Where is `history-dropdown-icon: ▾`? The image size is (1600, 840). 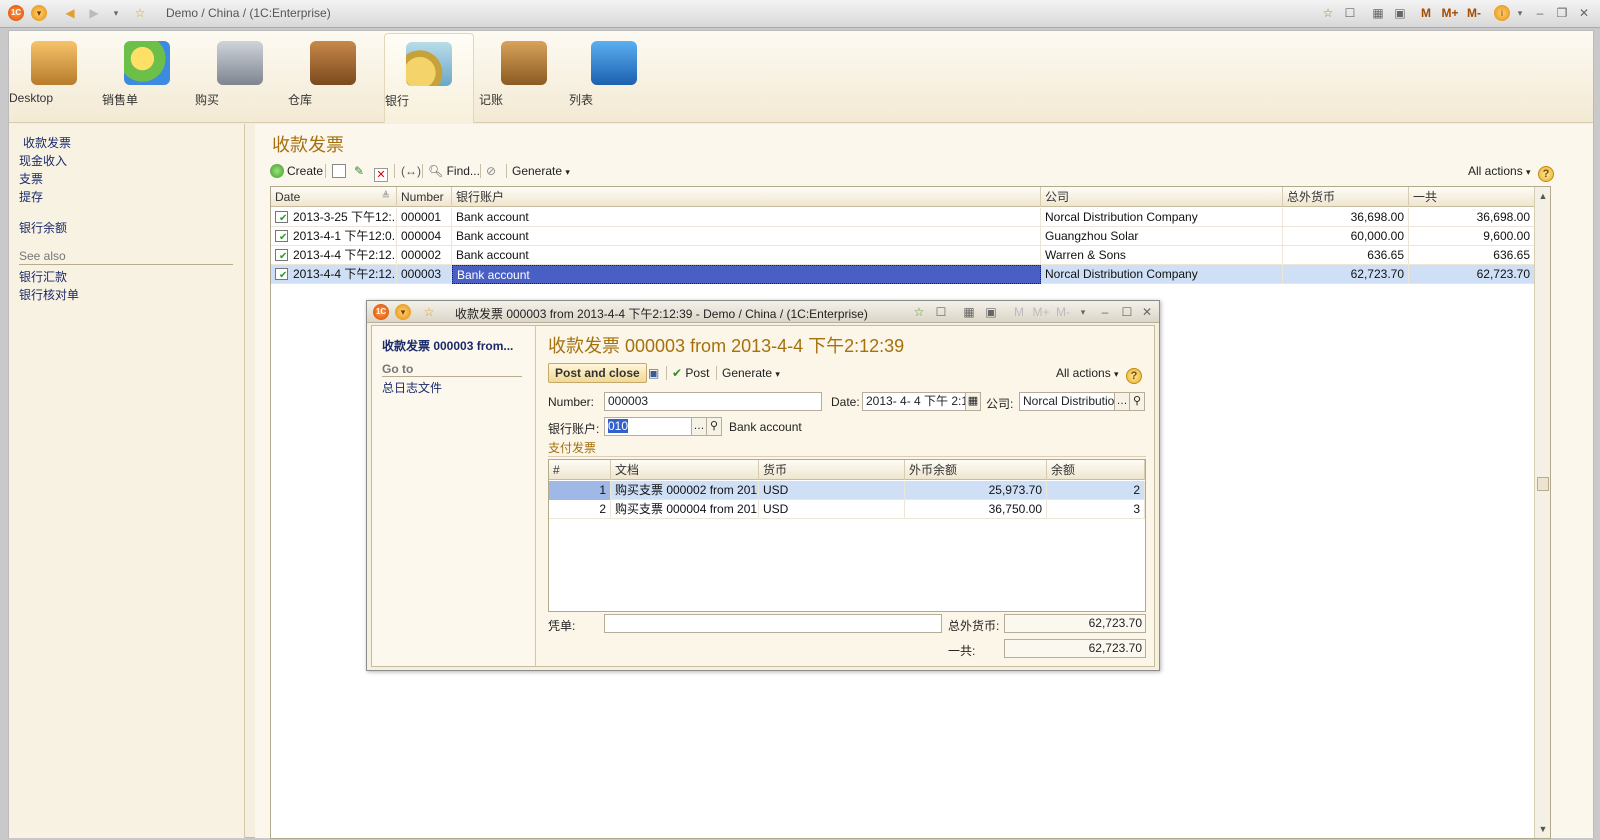
history-dropdown-icon: ▾ is located at coordinates (116, 13).